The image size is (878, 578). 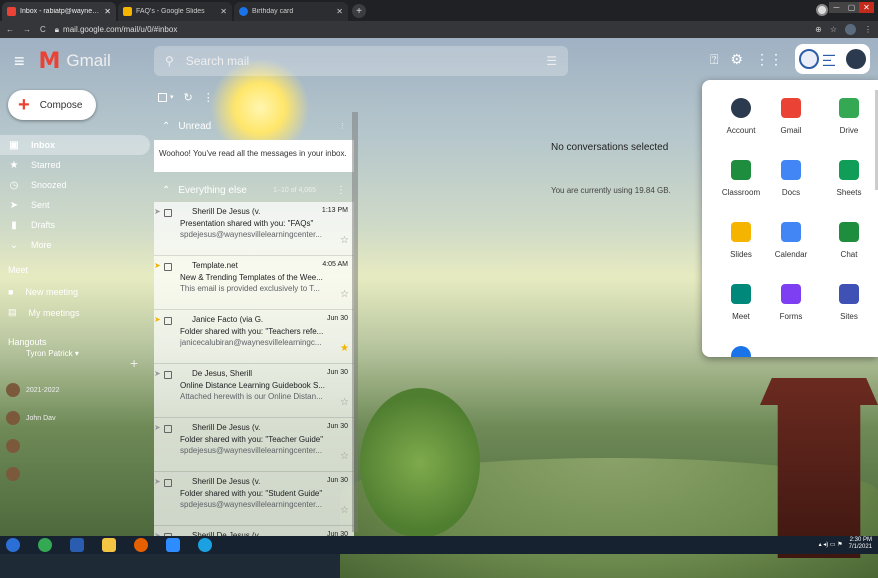 I want to click on app-launcher-item: Calendar, so click(x=791, y=240).